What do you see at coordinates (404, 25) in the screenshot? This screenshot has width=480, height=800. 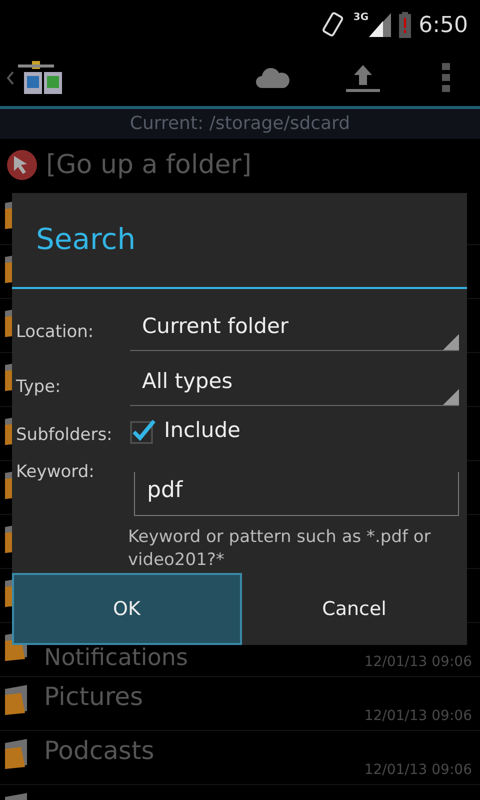 I see `battery-icon` at bounding box center [404, 25].